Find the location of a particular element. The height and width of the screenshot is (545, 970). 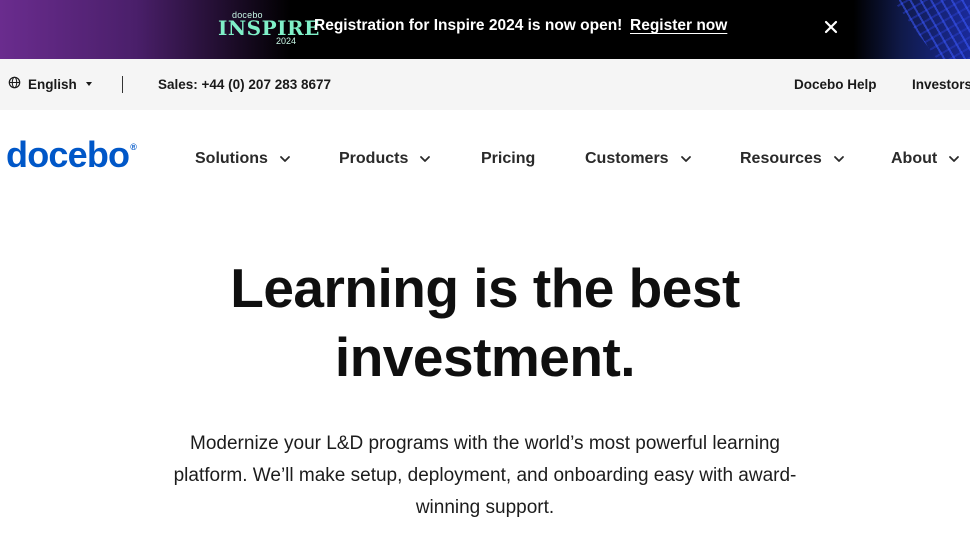

language-selector: English is located at coordinates (50, 84).